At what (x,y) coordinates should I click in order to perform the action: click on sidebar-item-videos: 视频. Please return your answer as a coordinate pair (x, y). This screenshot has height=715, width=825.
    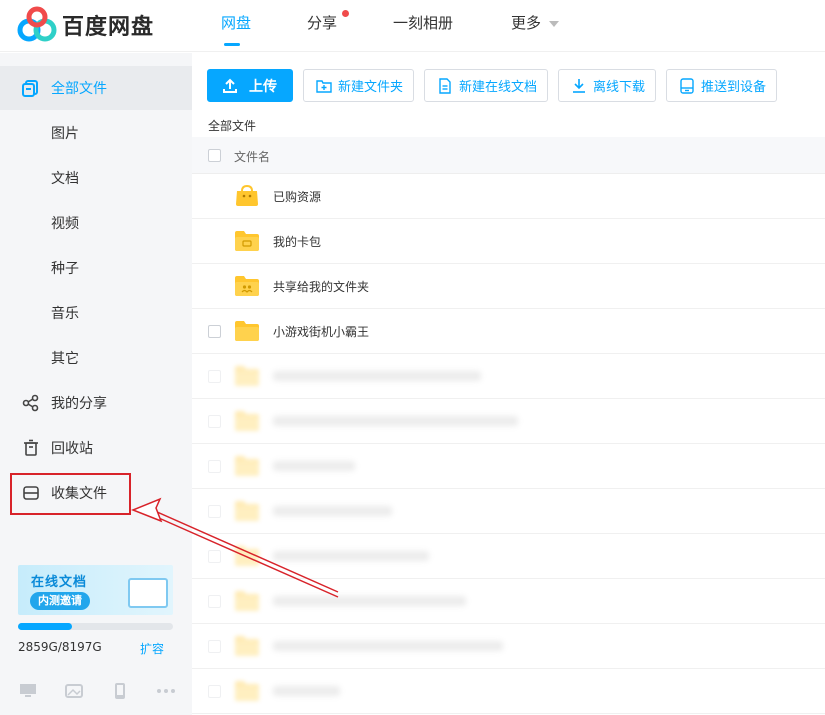
    Looking at the image, I should click on (96, 223).